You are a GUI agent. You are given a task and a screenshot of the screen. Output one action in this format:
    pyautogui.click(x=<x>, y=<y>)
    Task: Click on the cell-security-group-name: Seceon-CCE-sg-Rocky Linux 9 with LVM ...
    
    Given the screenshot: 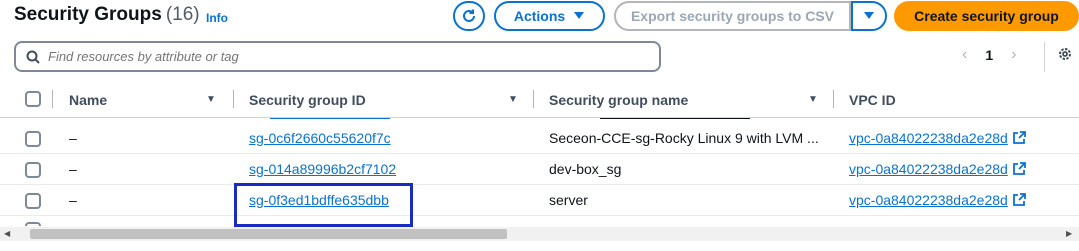 What is the action you would take?
    pyautogui.click(x=684, y=138)
    